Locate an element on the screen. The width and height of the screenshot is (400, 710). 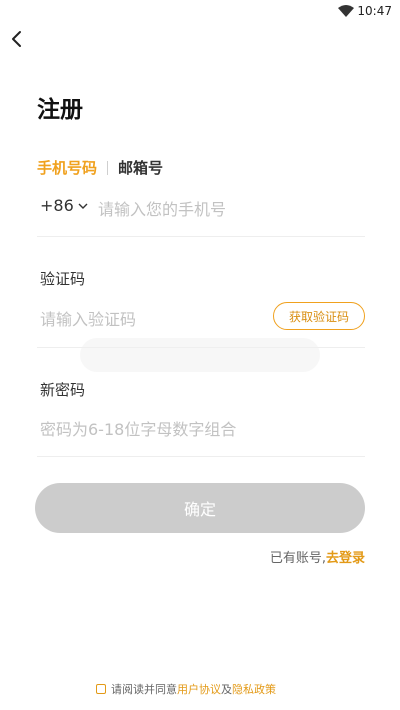
privacy-policy-link: 隐私政策 is located at coordinates (254, 689).